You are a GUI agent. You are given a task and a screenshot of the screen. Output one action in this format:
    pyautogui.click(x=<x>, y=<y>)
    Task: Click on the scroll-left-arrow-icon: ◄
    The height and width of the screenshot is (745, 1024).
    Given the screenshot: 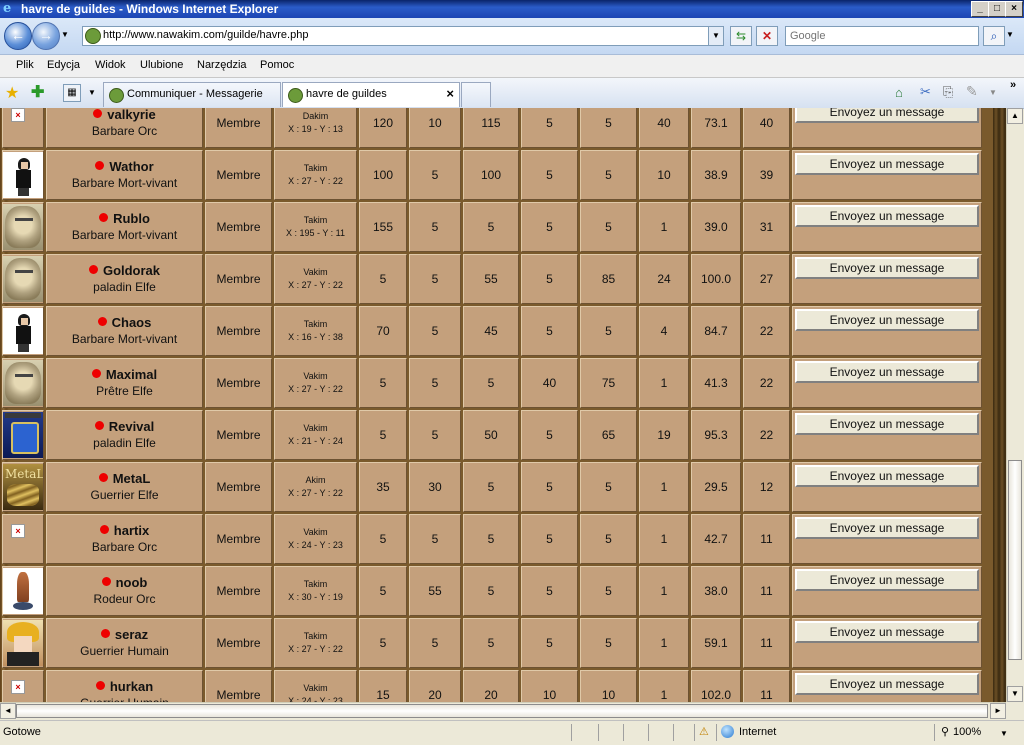 What is the action you would take?
    pyautogui.click(x=8, y=711)
    